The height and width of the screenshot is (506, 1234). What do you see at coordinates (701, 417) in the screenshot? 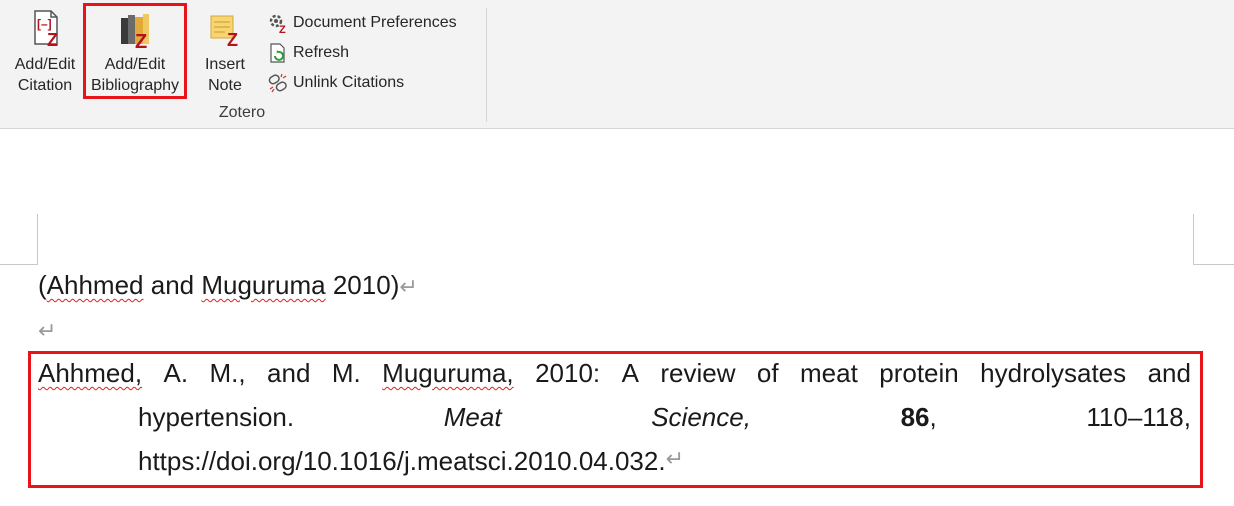
I see `journal-name-word: Science,` at bounding box center [701, 417].